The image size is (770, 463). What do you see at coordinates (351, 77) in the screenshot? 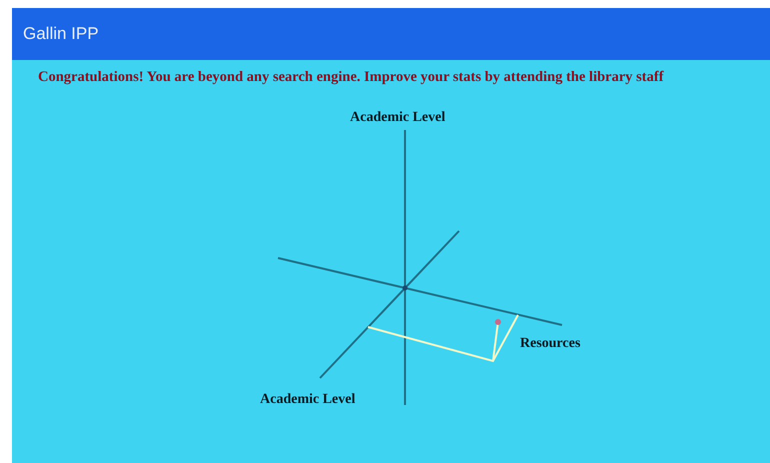
I see `status-message: Congratulations! You are beyond any search engine. Improve your stats by attending the library staff` at bounding box center [351, 77].